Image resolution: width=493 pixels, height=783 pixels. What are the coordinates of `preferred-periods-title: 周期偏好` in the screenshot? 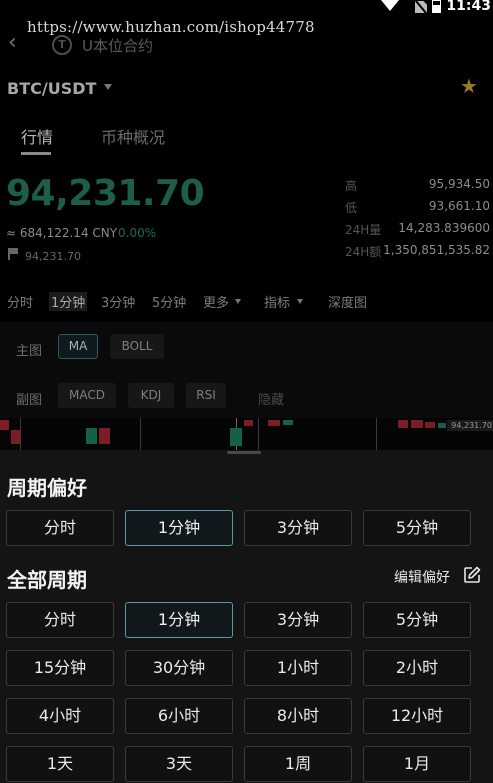 It's located at (47, 488).